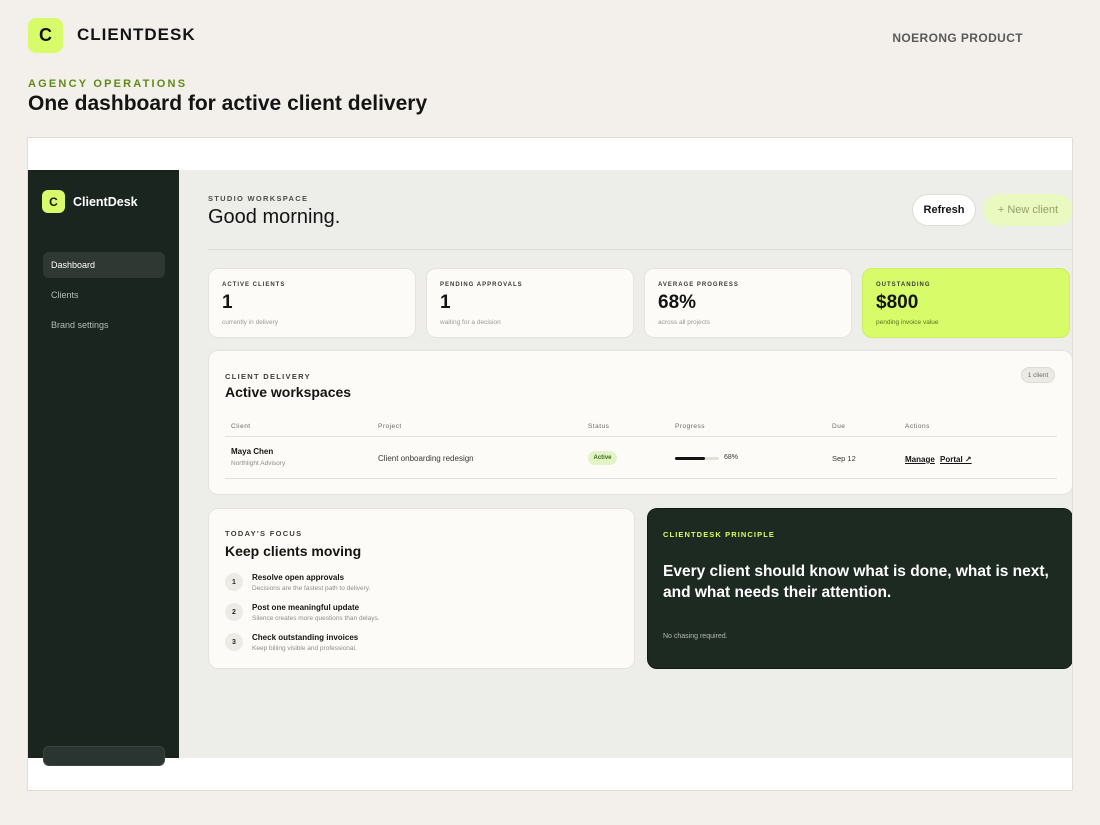 Image resolution: width=1100 pixels, height=825 pixels. What do you see at coordinates (268, 376) in the screenshot?
I see `card-kicker: CLIENT DELIVERY` at bounding box center [268, 376].